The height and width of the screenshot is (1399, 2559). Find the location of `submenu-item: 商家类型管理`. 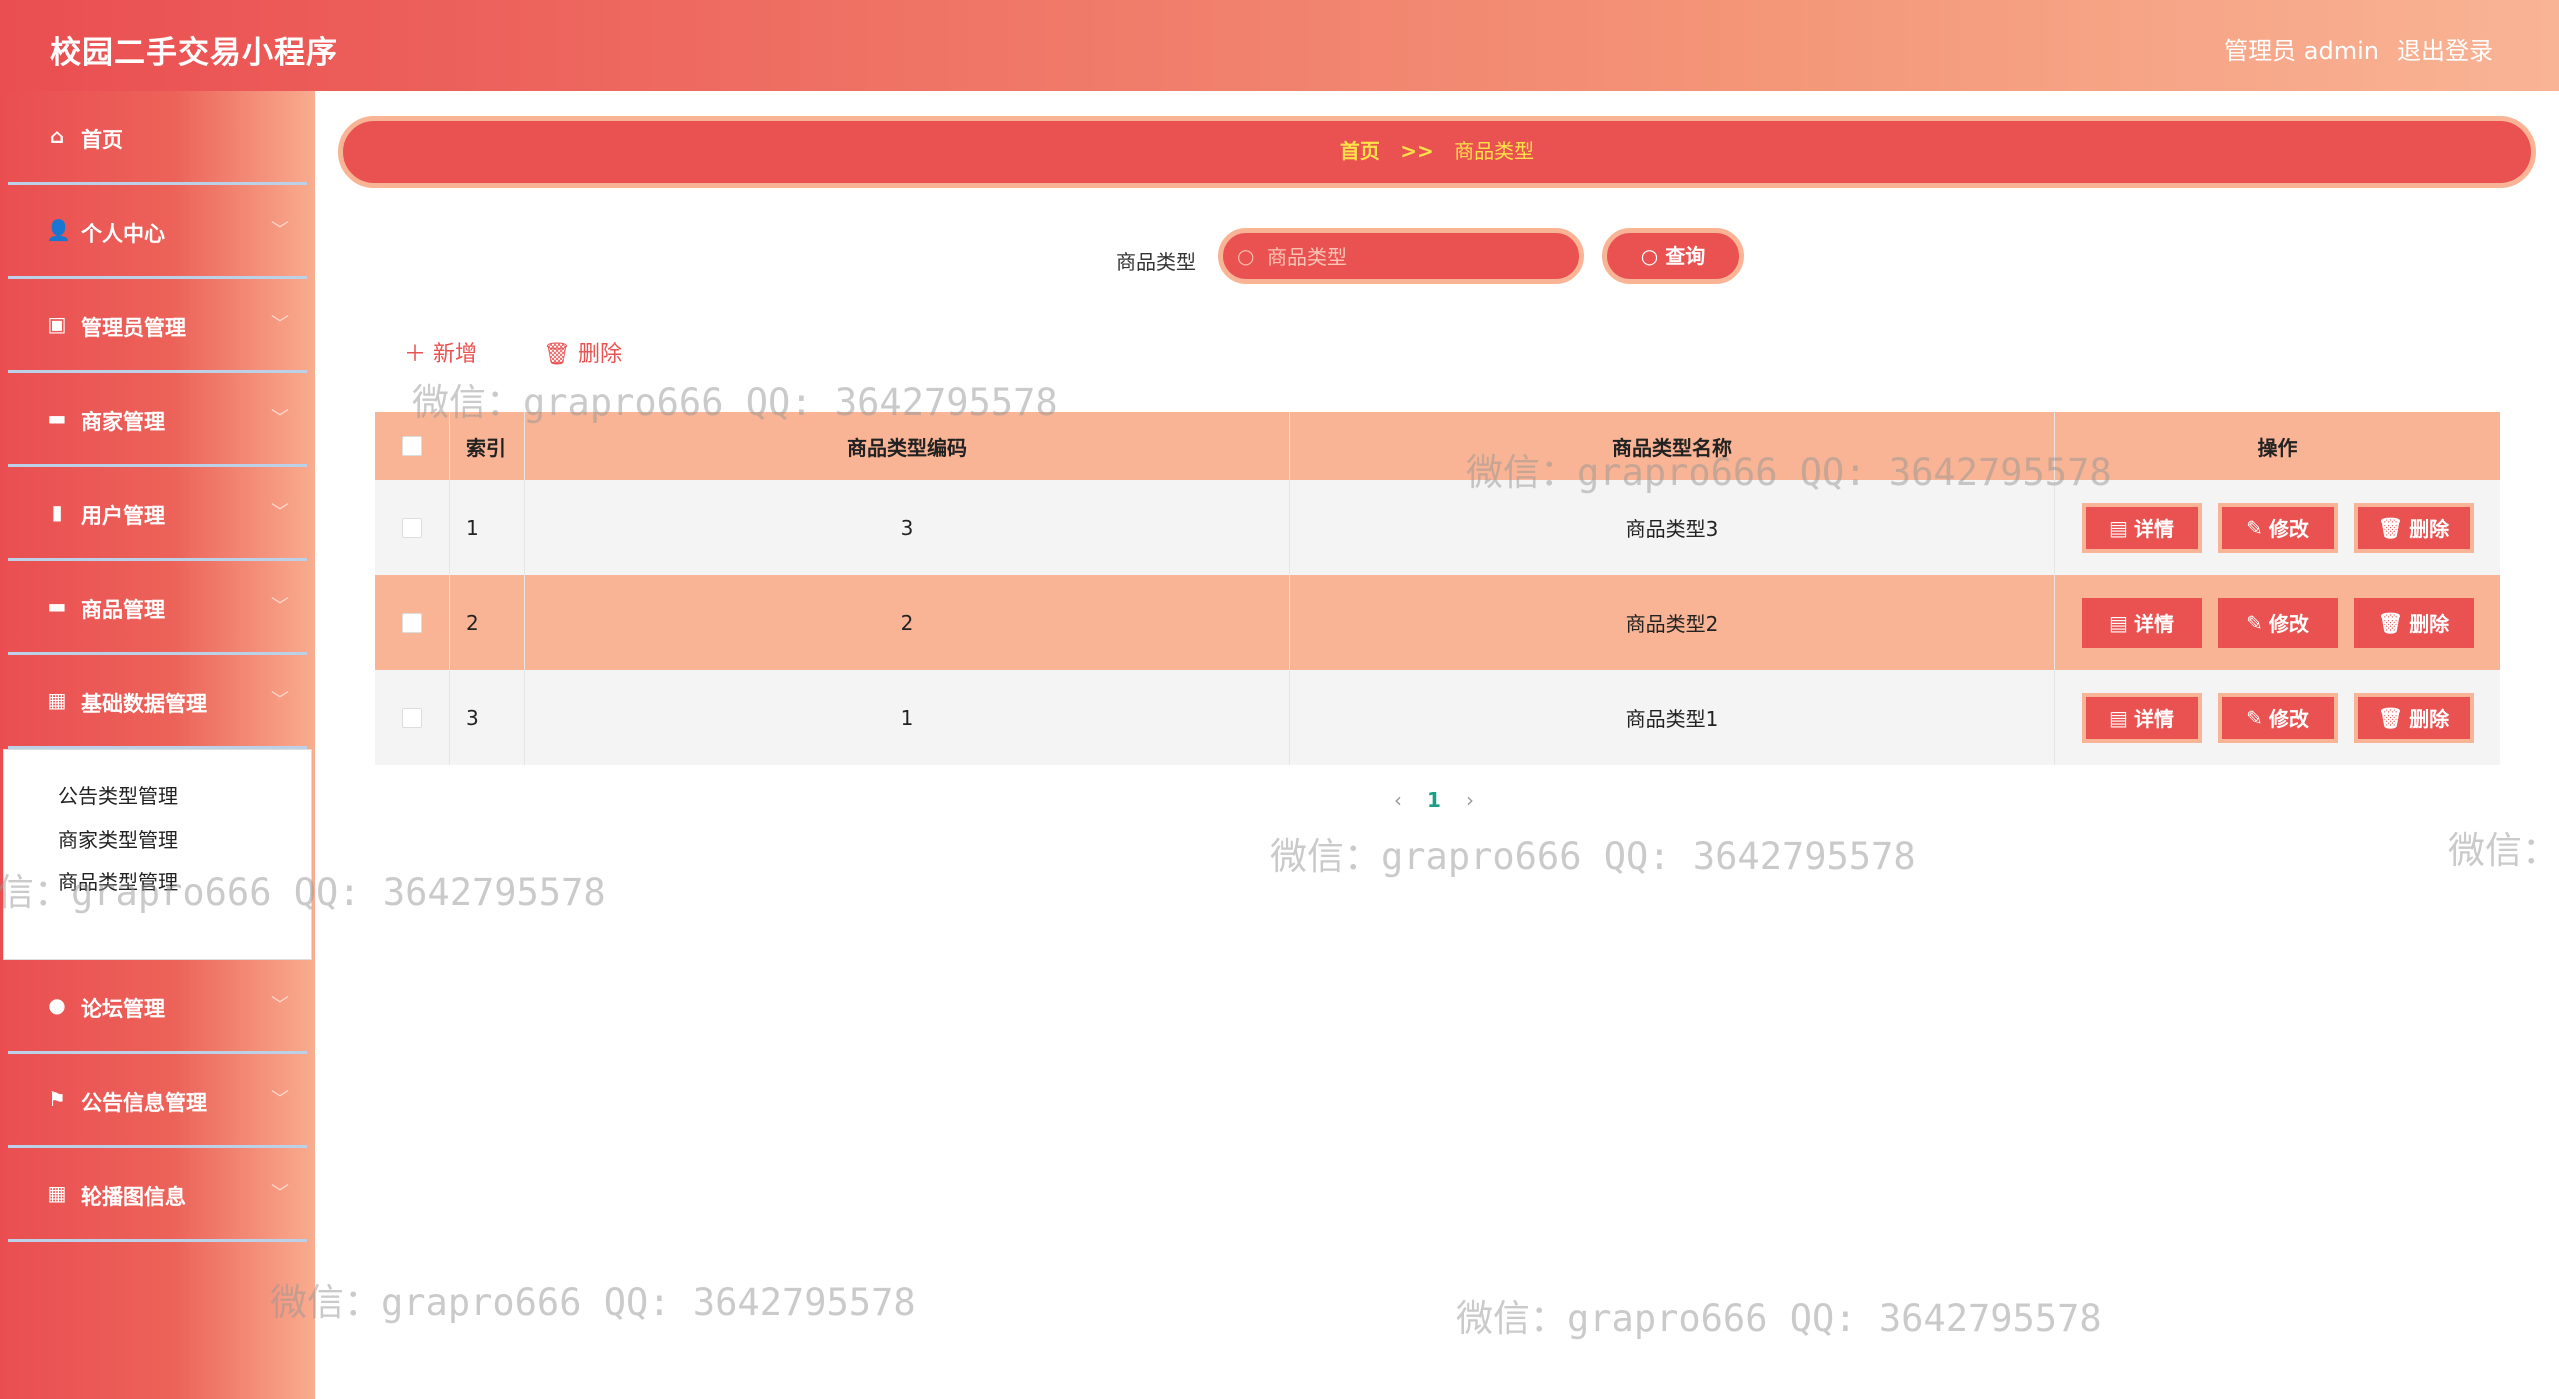

submenu-item: 商家类型管理 is located at coordinates (118, 838).